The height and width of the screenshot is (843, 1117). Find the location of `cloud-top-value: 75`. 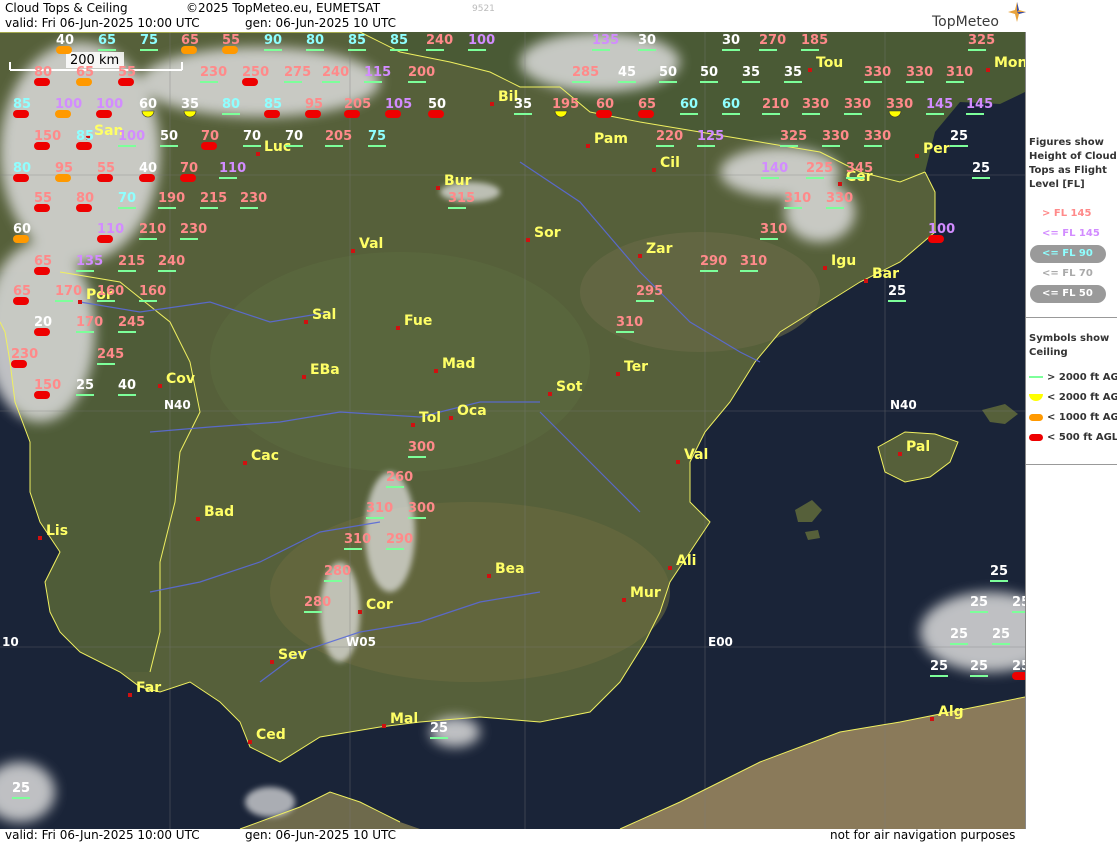

cloud-top-value: 75 is located at coordinates (377, 136).